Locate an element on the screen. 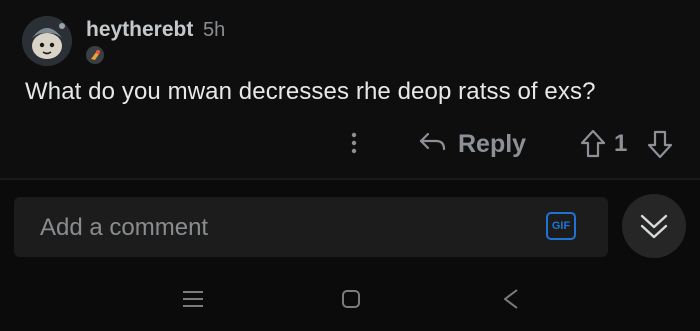 The width and height of the screenshot is (700, 331). reply-arrow-icon is located at coordinates (433, 144).